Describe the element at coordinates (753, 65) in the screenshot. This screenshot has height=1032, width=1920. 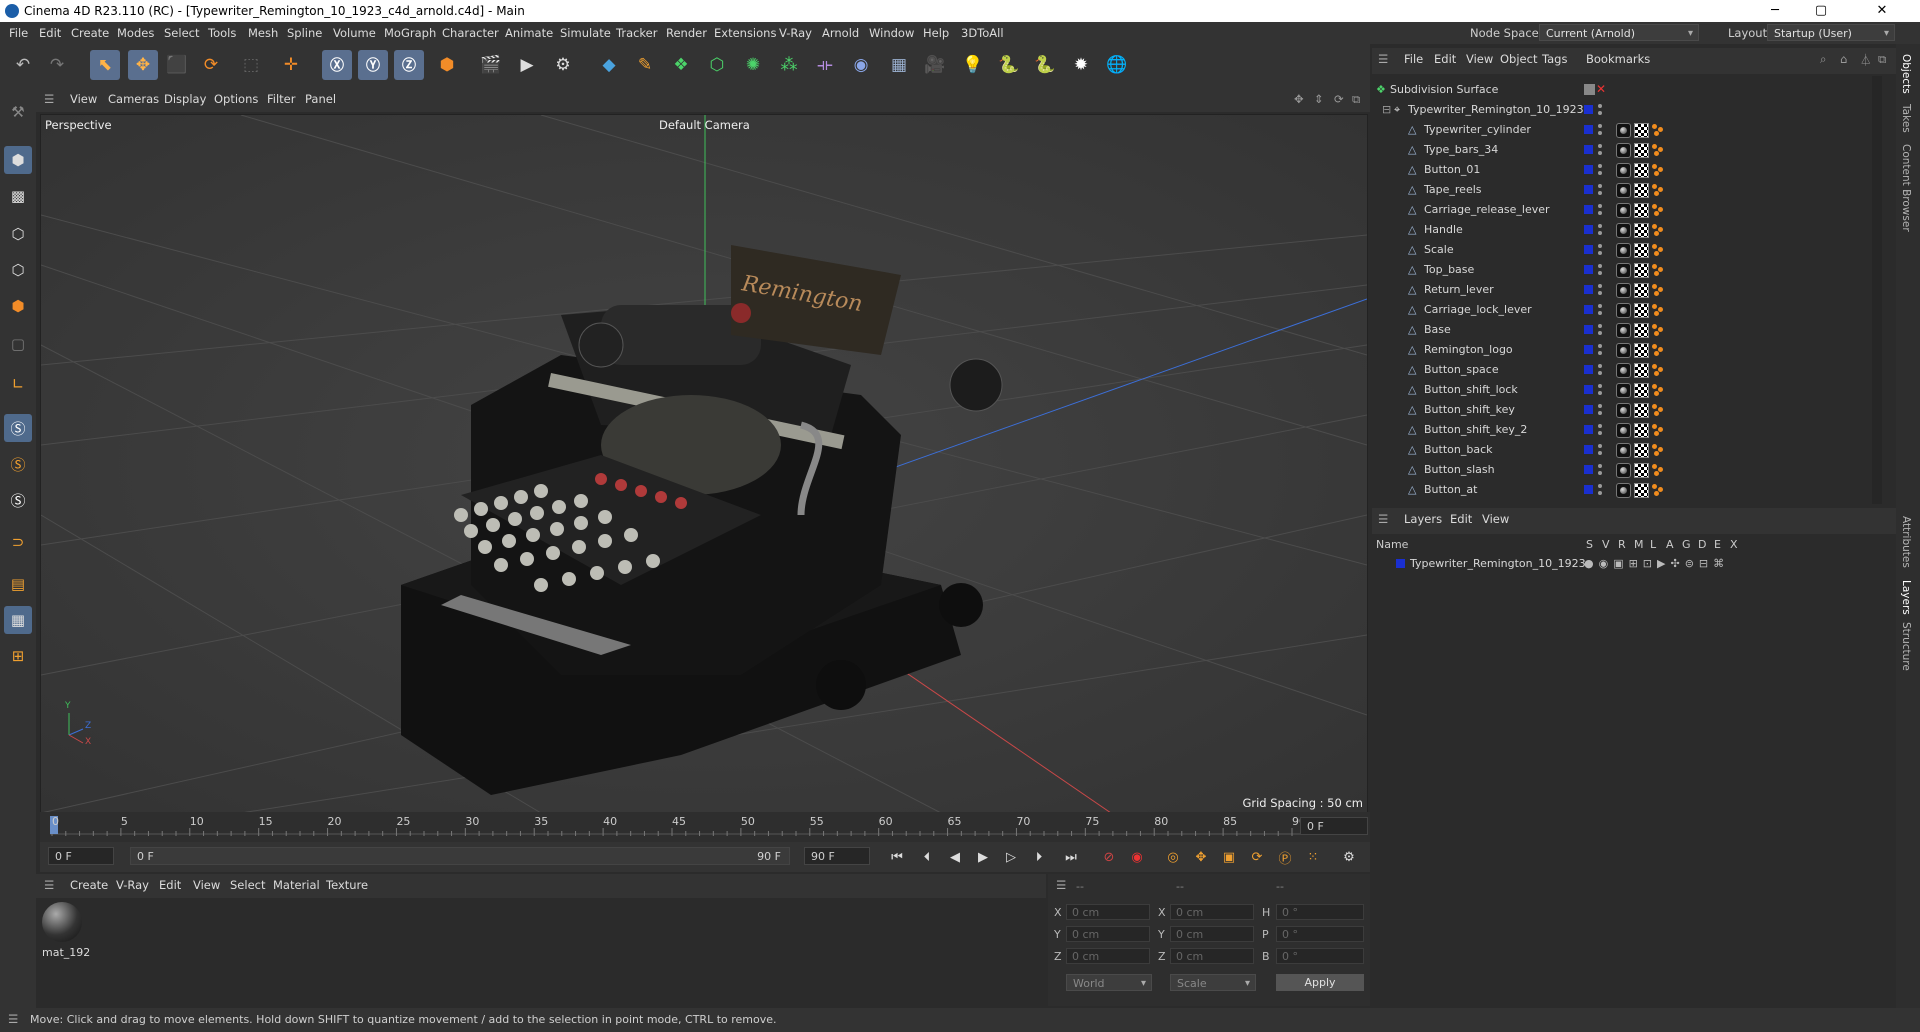
I see `cloner-icon: ✺` at that location.